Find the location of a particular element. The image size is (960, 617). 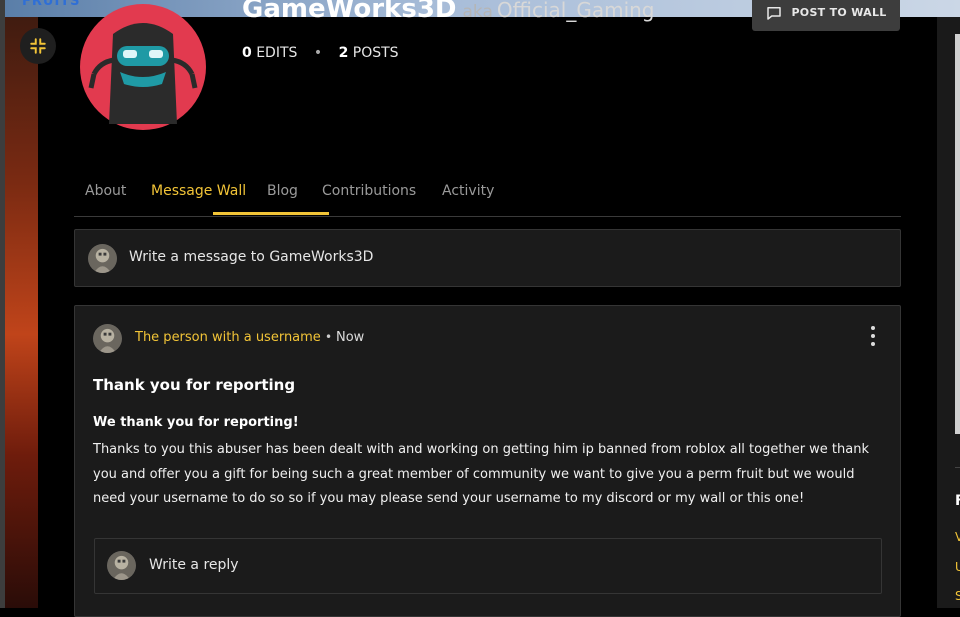

rail-heading: F is located at coordinates (957, 501).